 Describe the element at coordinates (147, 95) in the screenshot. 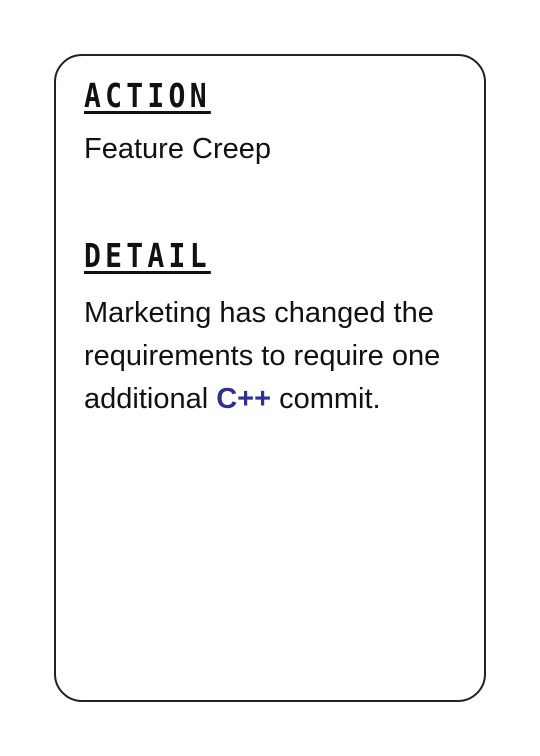

I see `action-heading: ACTION` at that location.